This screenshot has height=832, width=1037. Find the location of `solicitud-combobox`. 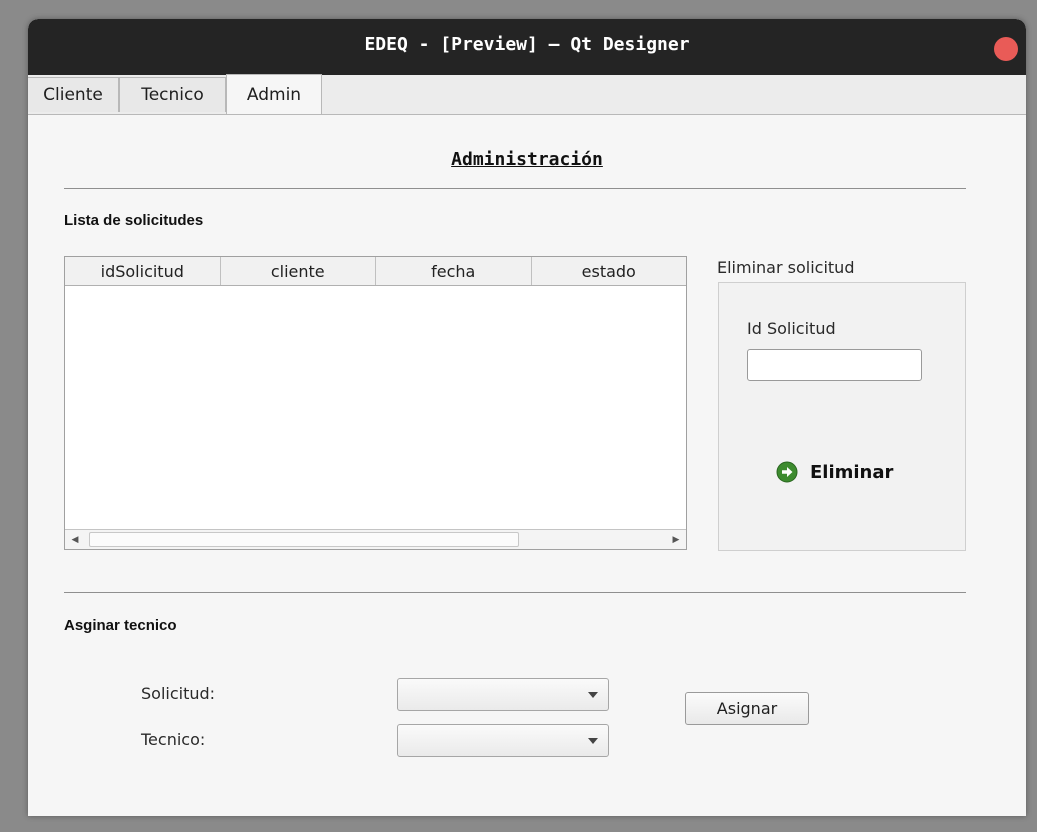

solicitud-combobox is located at coordinates (503, 694).